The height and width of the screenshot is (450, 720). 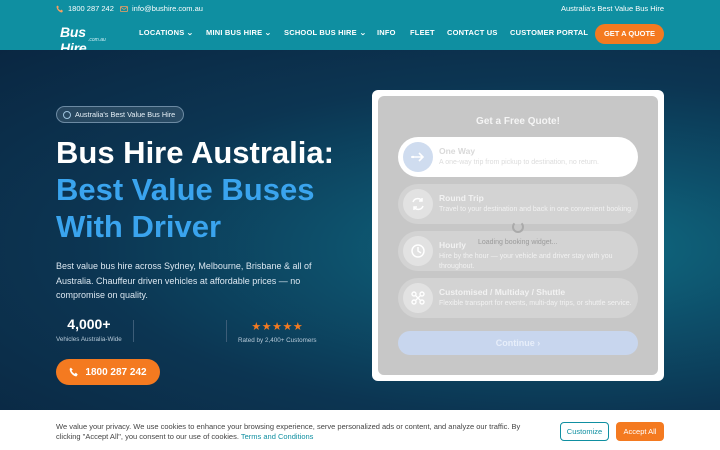 I want to click on vehicles-stat-number: 4,000+, so click(x=89, y=324).